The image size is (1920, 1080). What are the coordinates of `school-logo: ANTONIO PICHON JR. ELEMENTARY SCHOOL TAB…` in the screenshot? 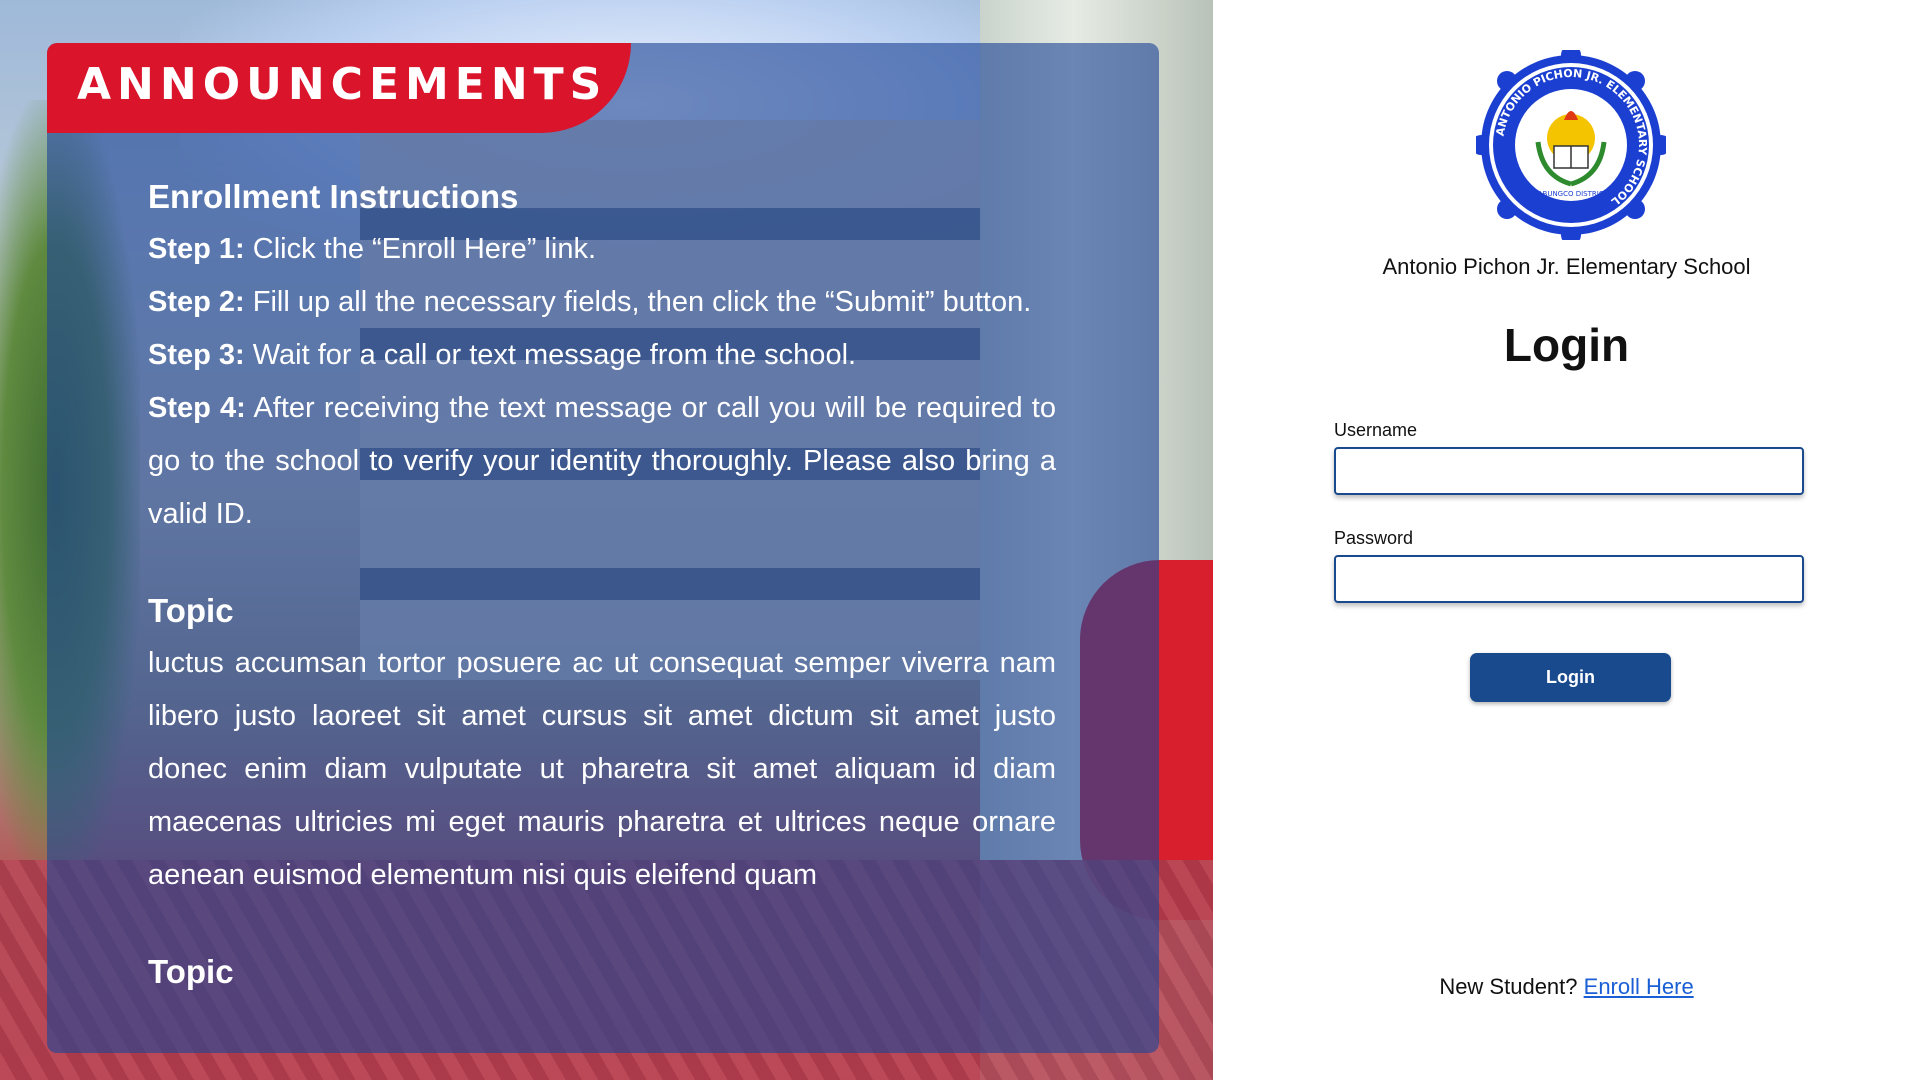 It's located at (1571, 145).